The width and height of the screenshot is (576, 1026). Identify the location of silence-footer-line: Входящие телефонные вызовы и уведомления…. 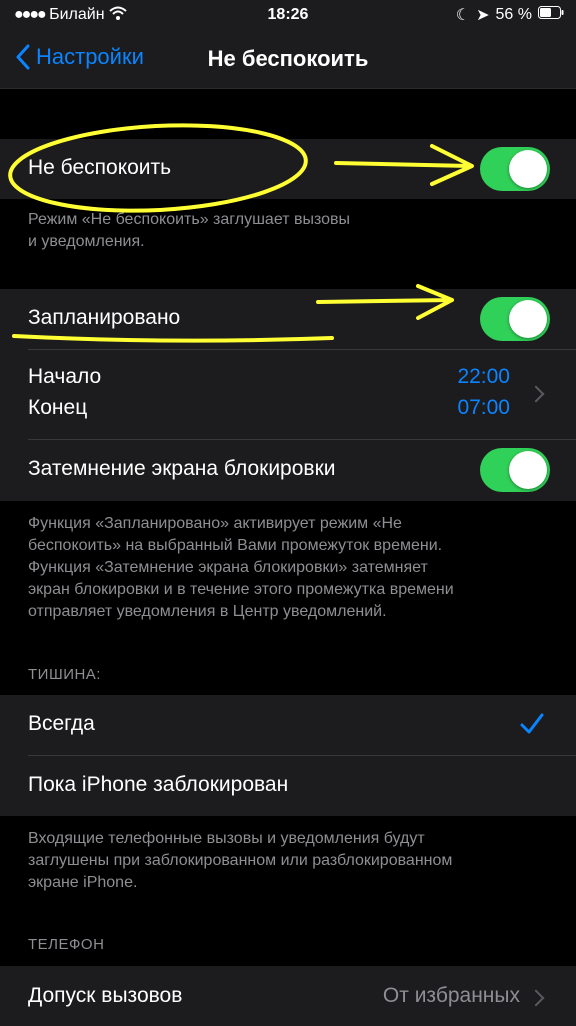
(226, 838).